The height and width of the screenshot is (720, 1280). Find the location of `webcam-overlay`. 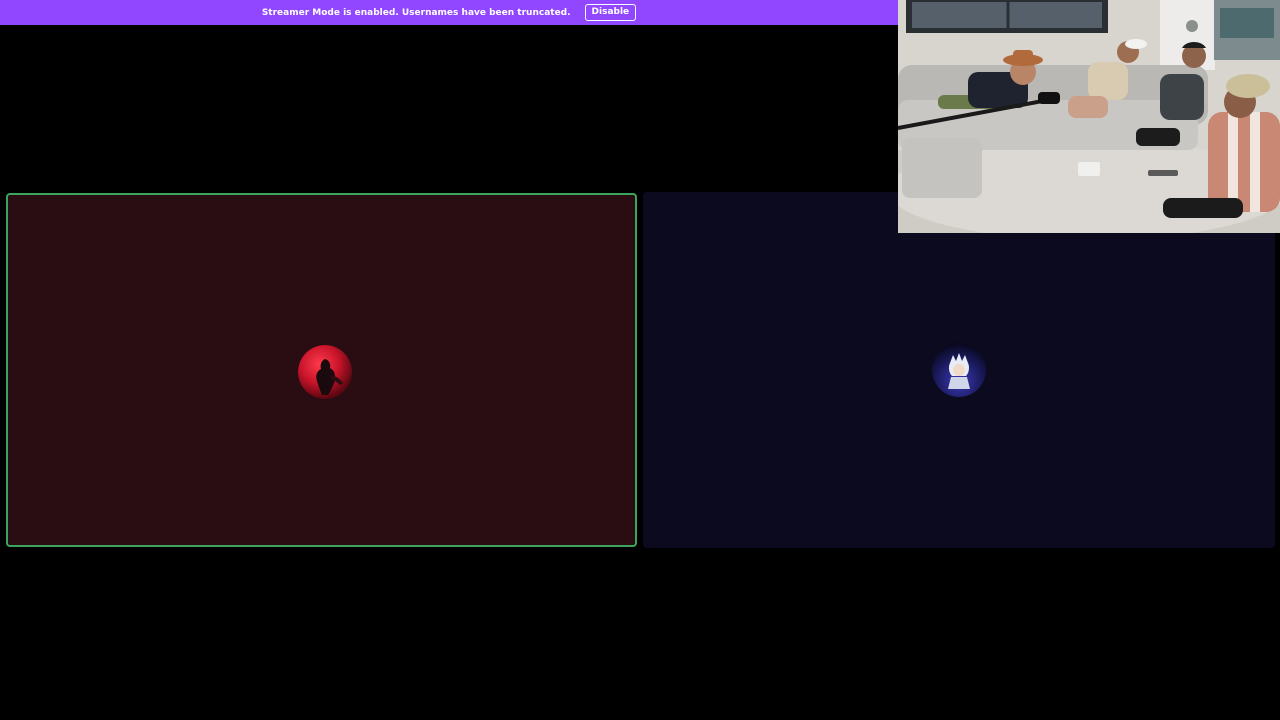

webcam-overlay is located at coordinates (1089, 116).